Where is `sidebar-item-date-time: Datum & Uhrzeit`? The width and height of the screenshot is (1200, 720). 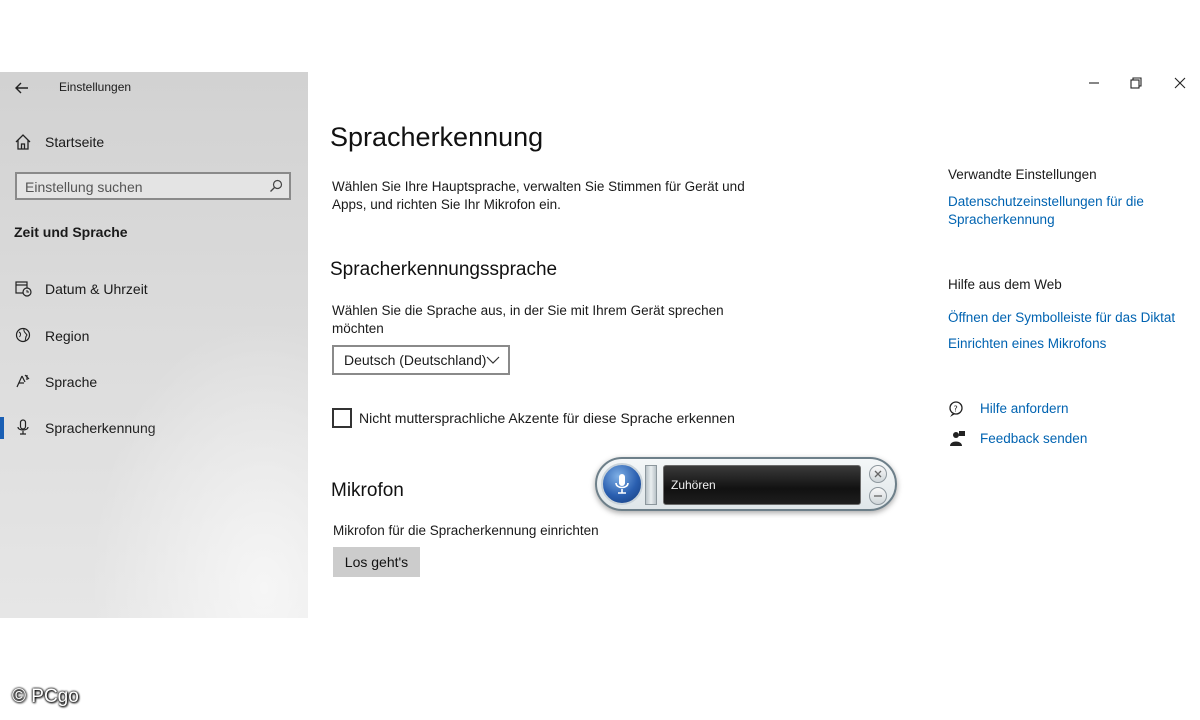
sidebar-item-date-time: Datum & Uhrzeit is located at coordinates (96, 289).